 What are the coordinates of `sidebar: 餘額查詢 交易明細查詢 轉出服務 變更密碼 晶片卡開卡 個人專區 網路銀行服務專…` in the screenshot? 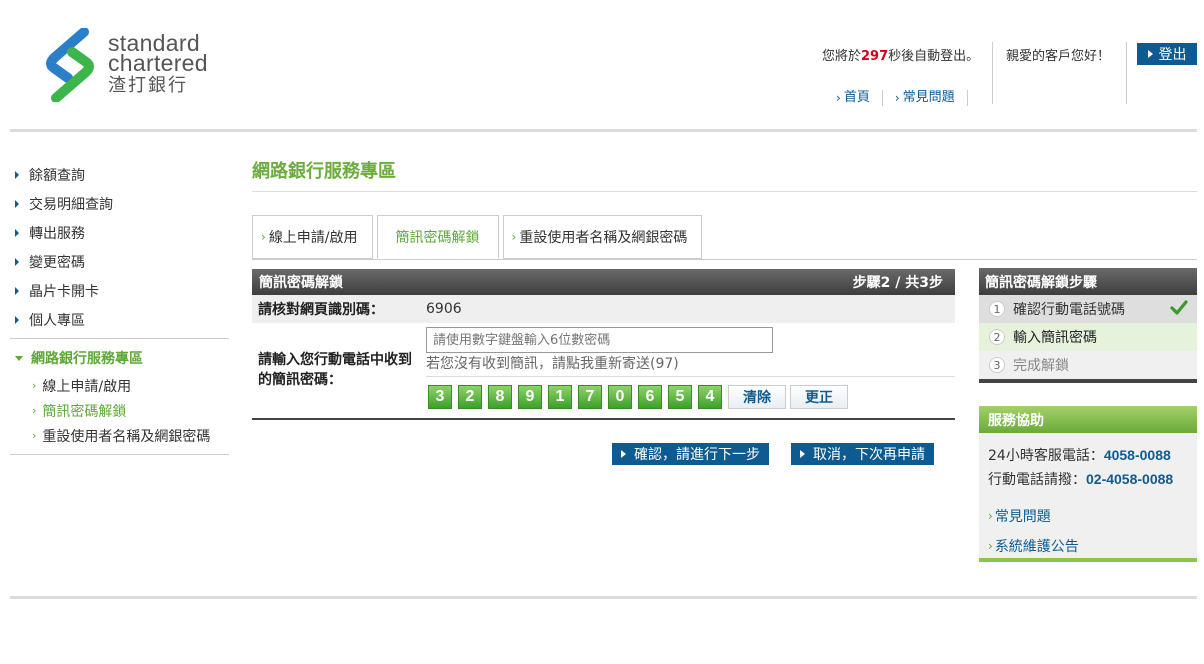 It's located at (119, 309).